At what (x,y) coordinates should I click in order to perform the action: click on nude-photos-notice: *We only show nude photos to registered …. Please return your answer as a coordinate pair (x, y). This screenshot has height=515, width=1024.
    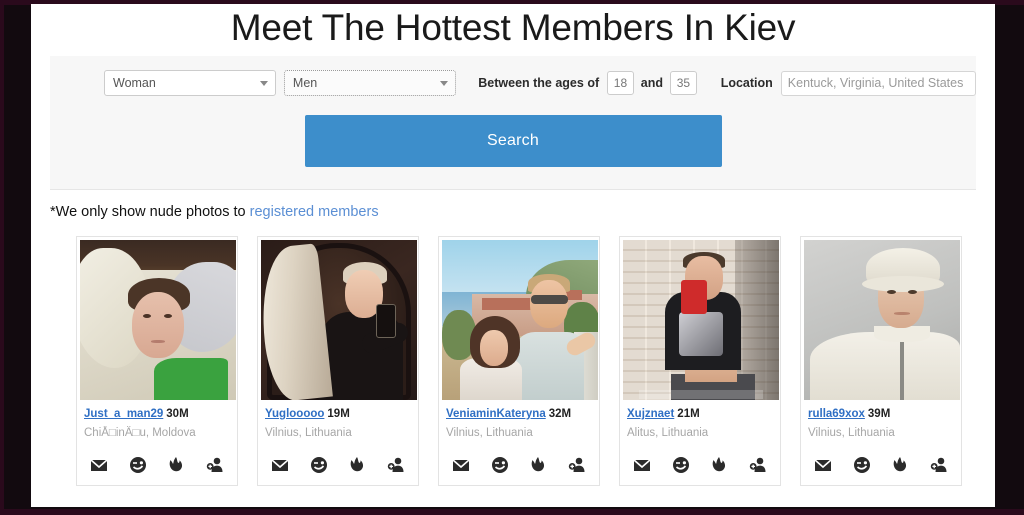
    Looking at the image, I should click on (522, 212).